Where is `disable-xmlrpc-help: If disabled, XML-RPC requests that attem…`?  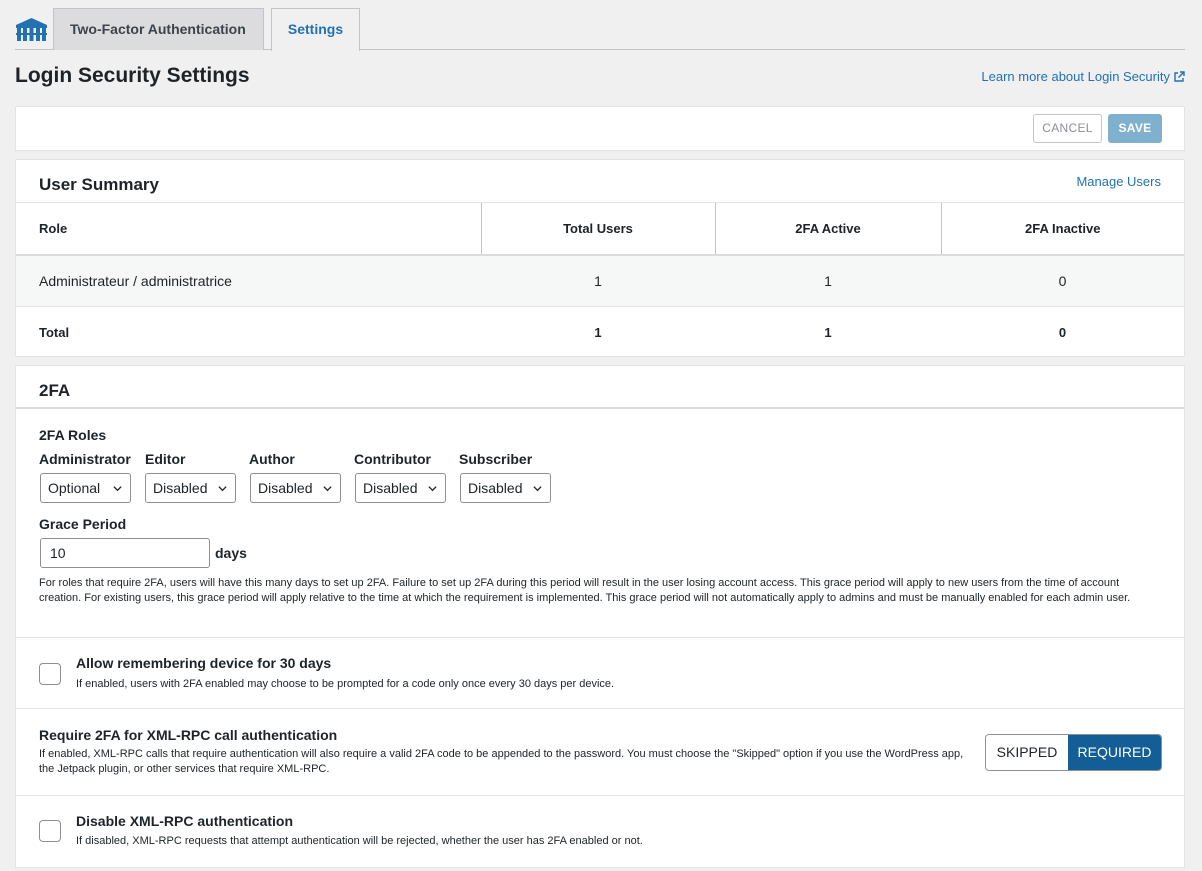
disable-xmlrpc-help: If disabled, XML-RPC requests that attem… is located at coordinates (359, 841).